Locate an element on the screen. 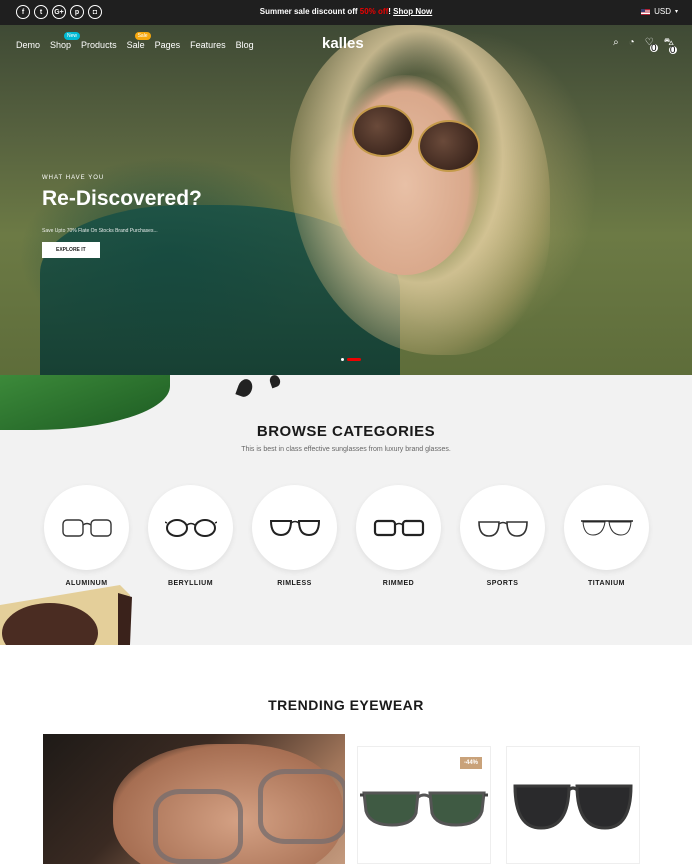 This screenshot has width=692, height=864. currency-selector: USD ▾ is located at coordinates (659, 11).